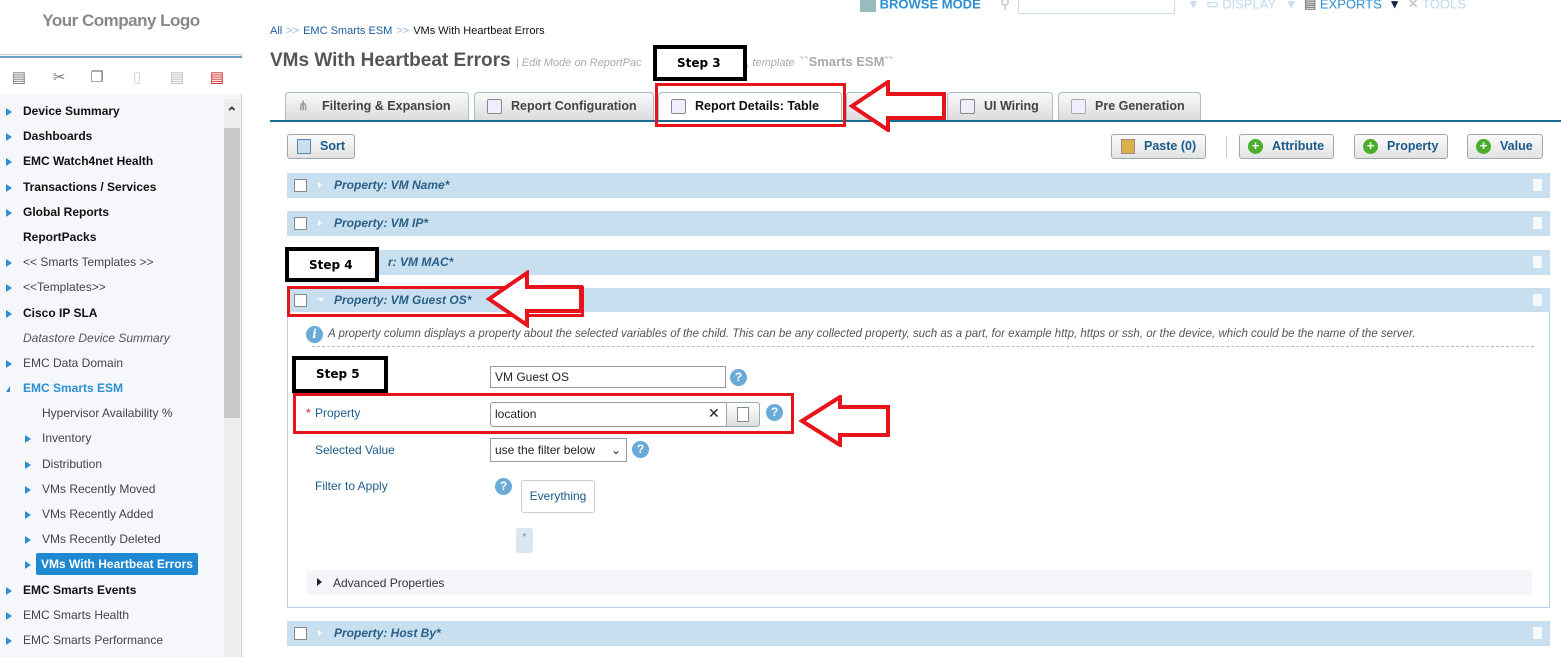 The height and width of the screenshot is (657, 1561). What do you see at coordinates (1287, 146) in the screenshot?
I see `add-attribute-button: + Attribute` at bounding box center [1287, 146].